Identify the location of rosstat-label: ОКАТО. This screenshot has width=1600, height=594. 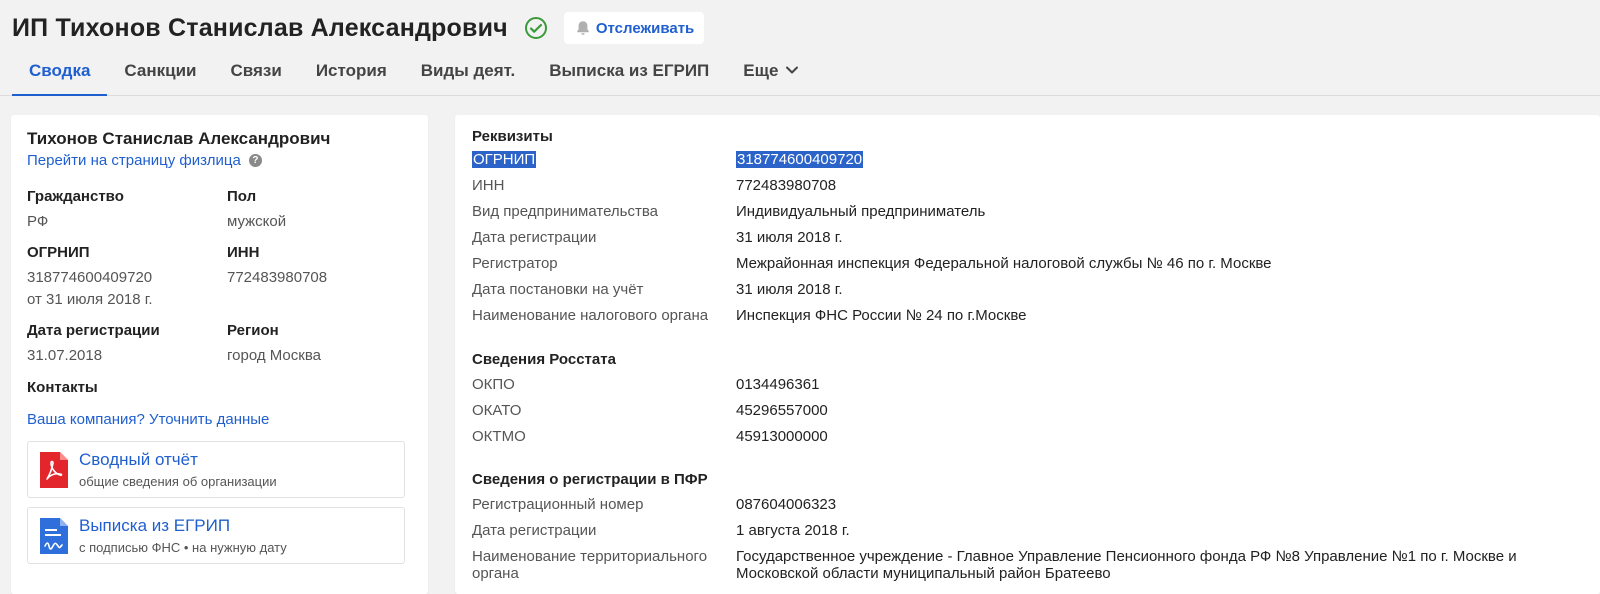
(497, 410).